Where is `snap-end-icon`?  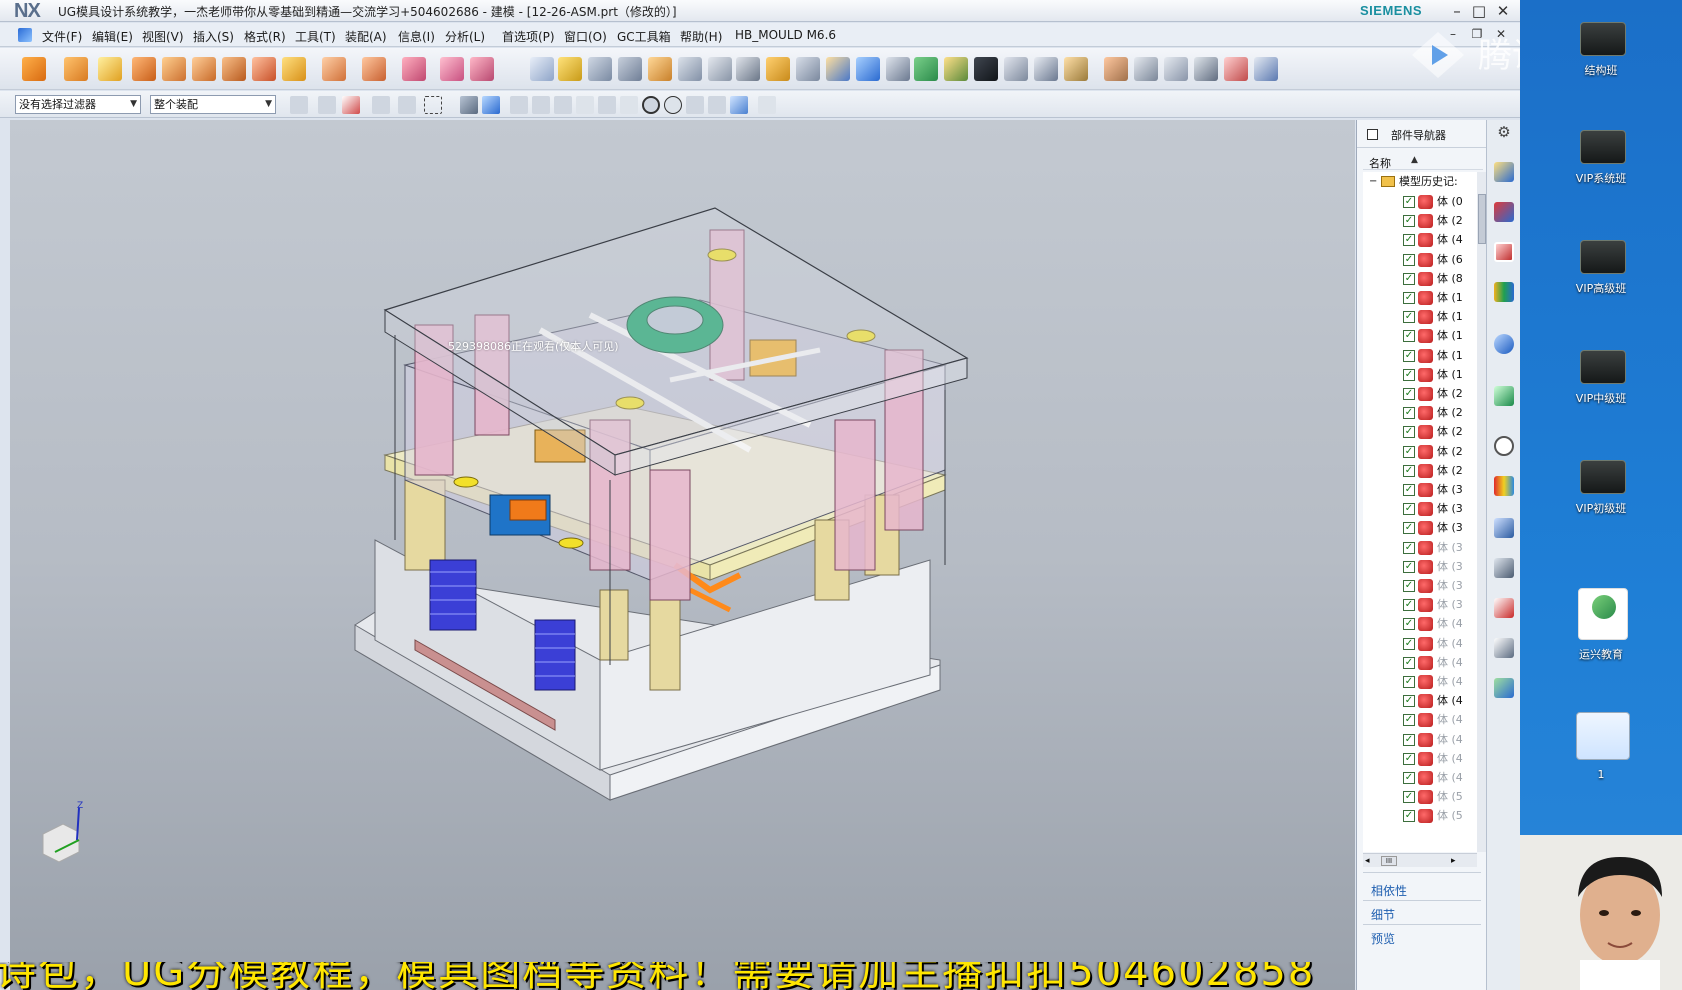
snap-end-icon is located at coordinates (541, 105).